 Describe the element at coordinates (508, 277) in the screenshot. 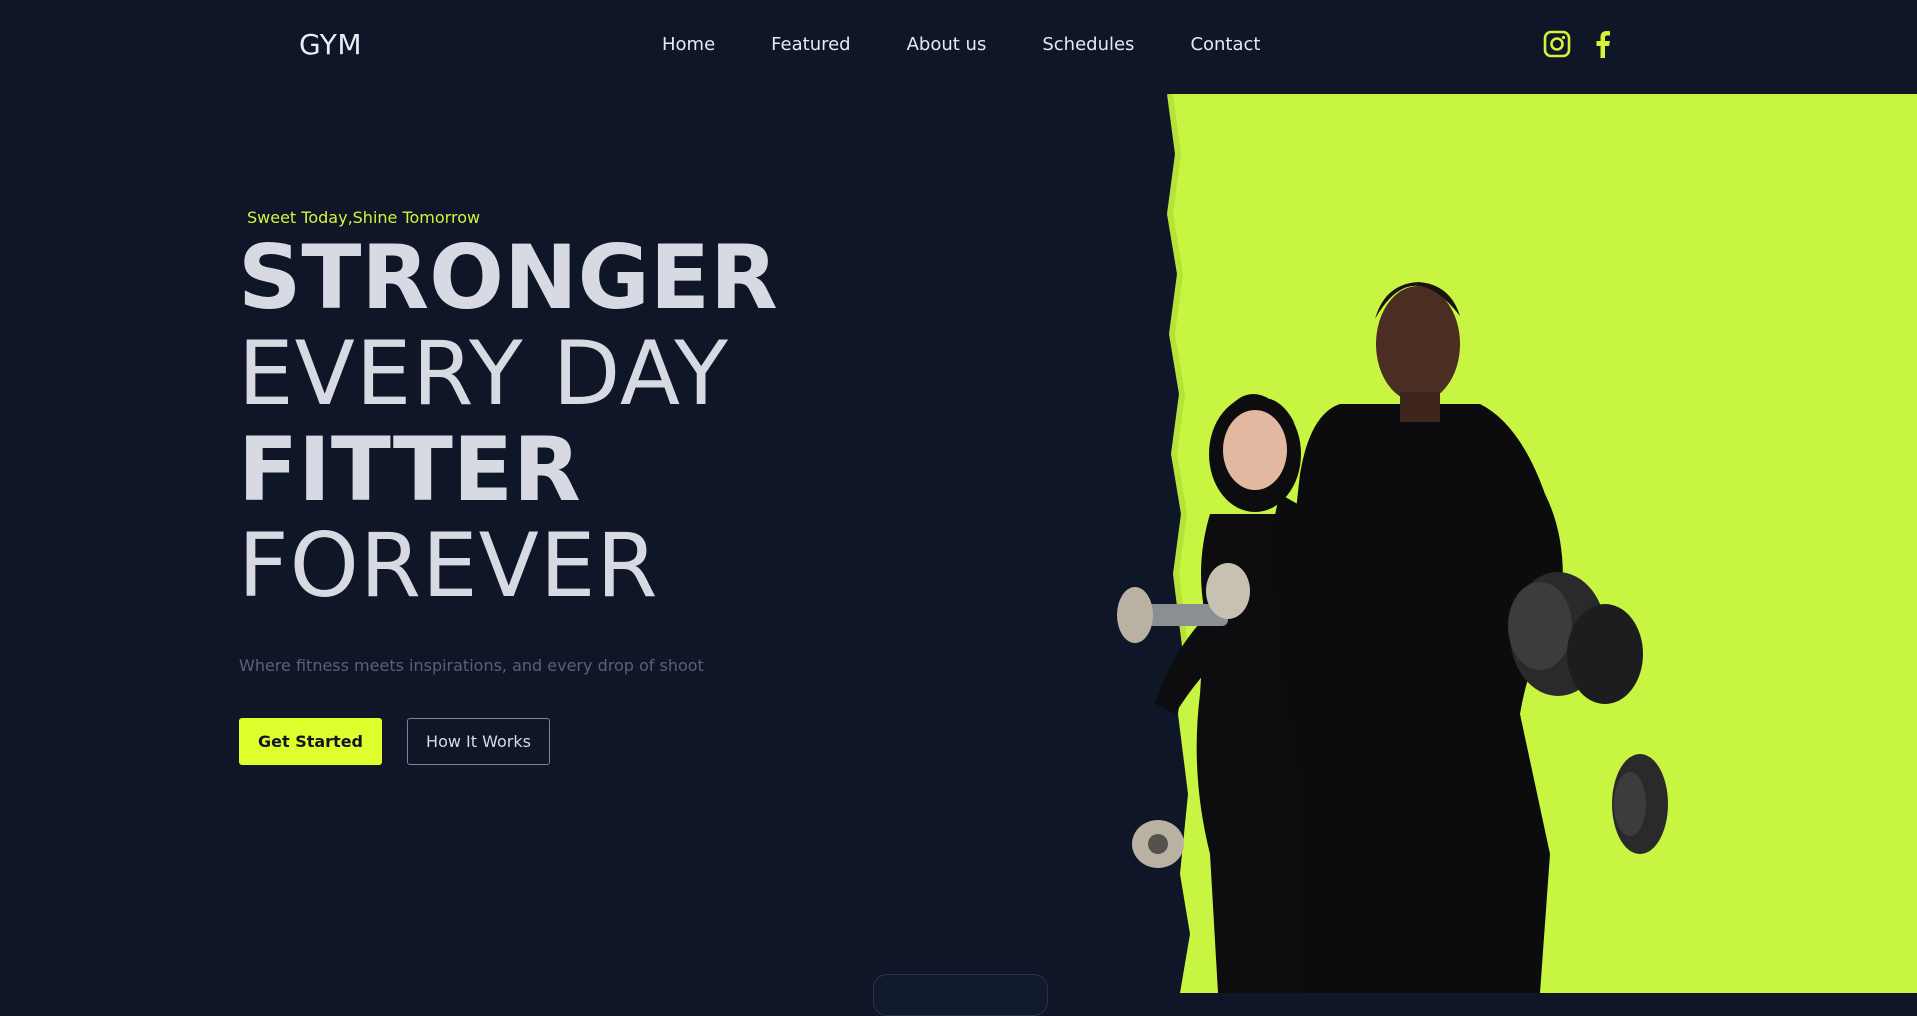

I see `headline-line-1: STRONGER` at that location.